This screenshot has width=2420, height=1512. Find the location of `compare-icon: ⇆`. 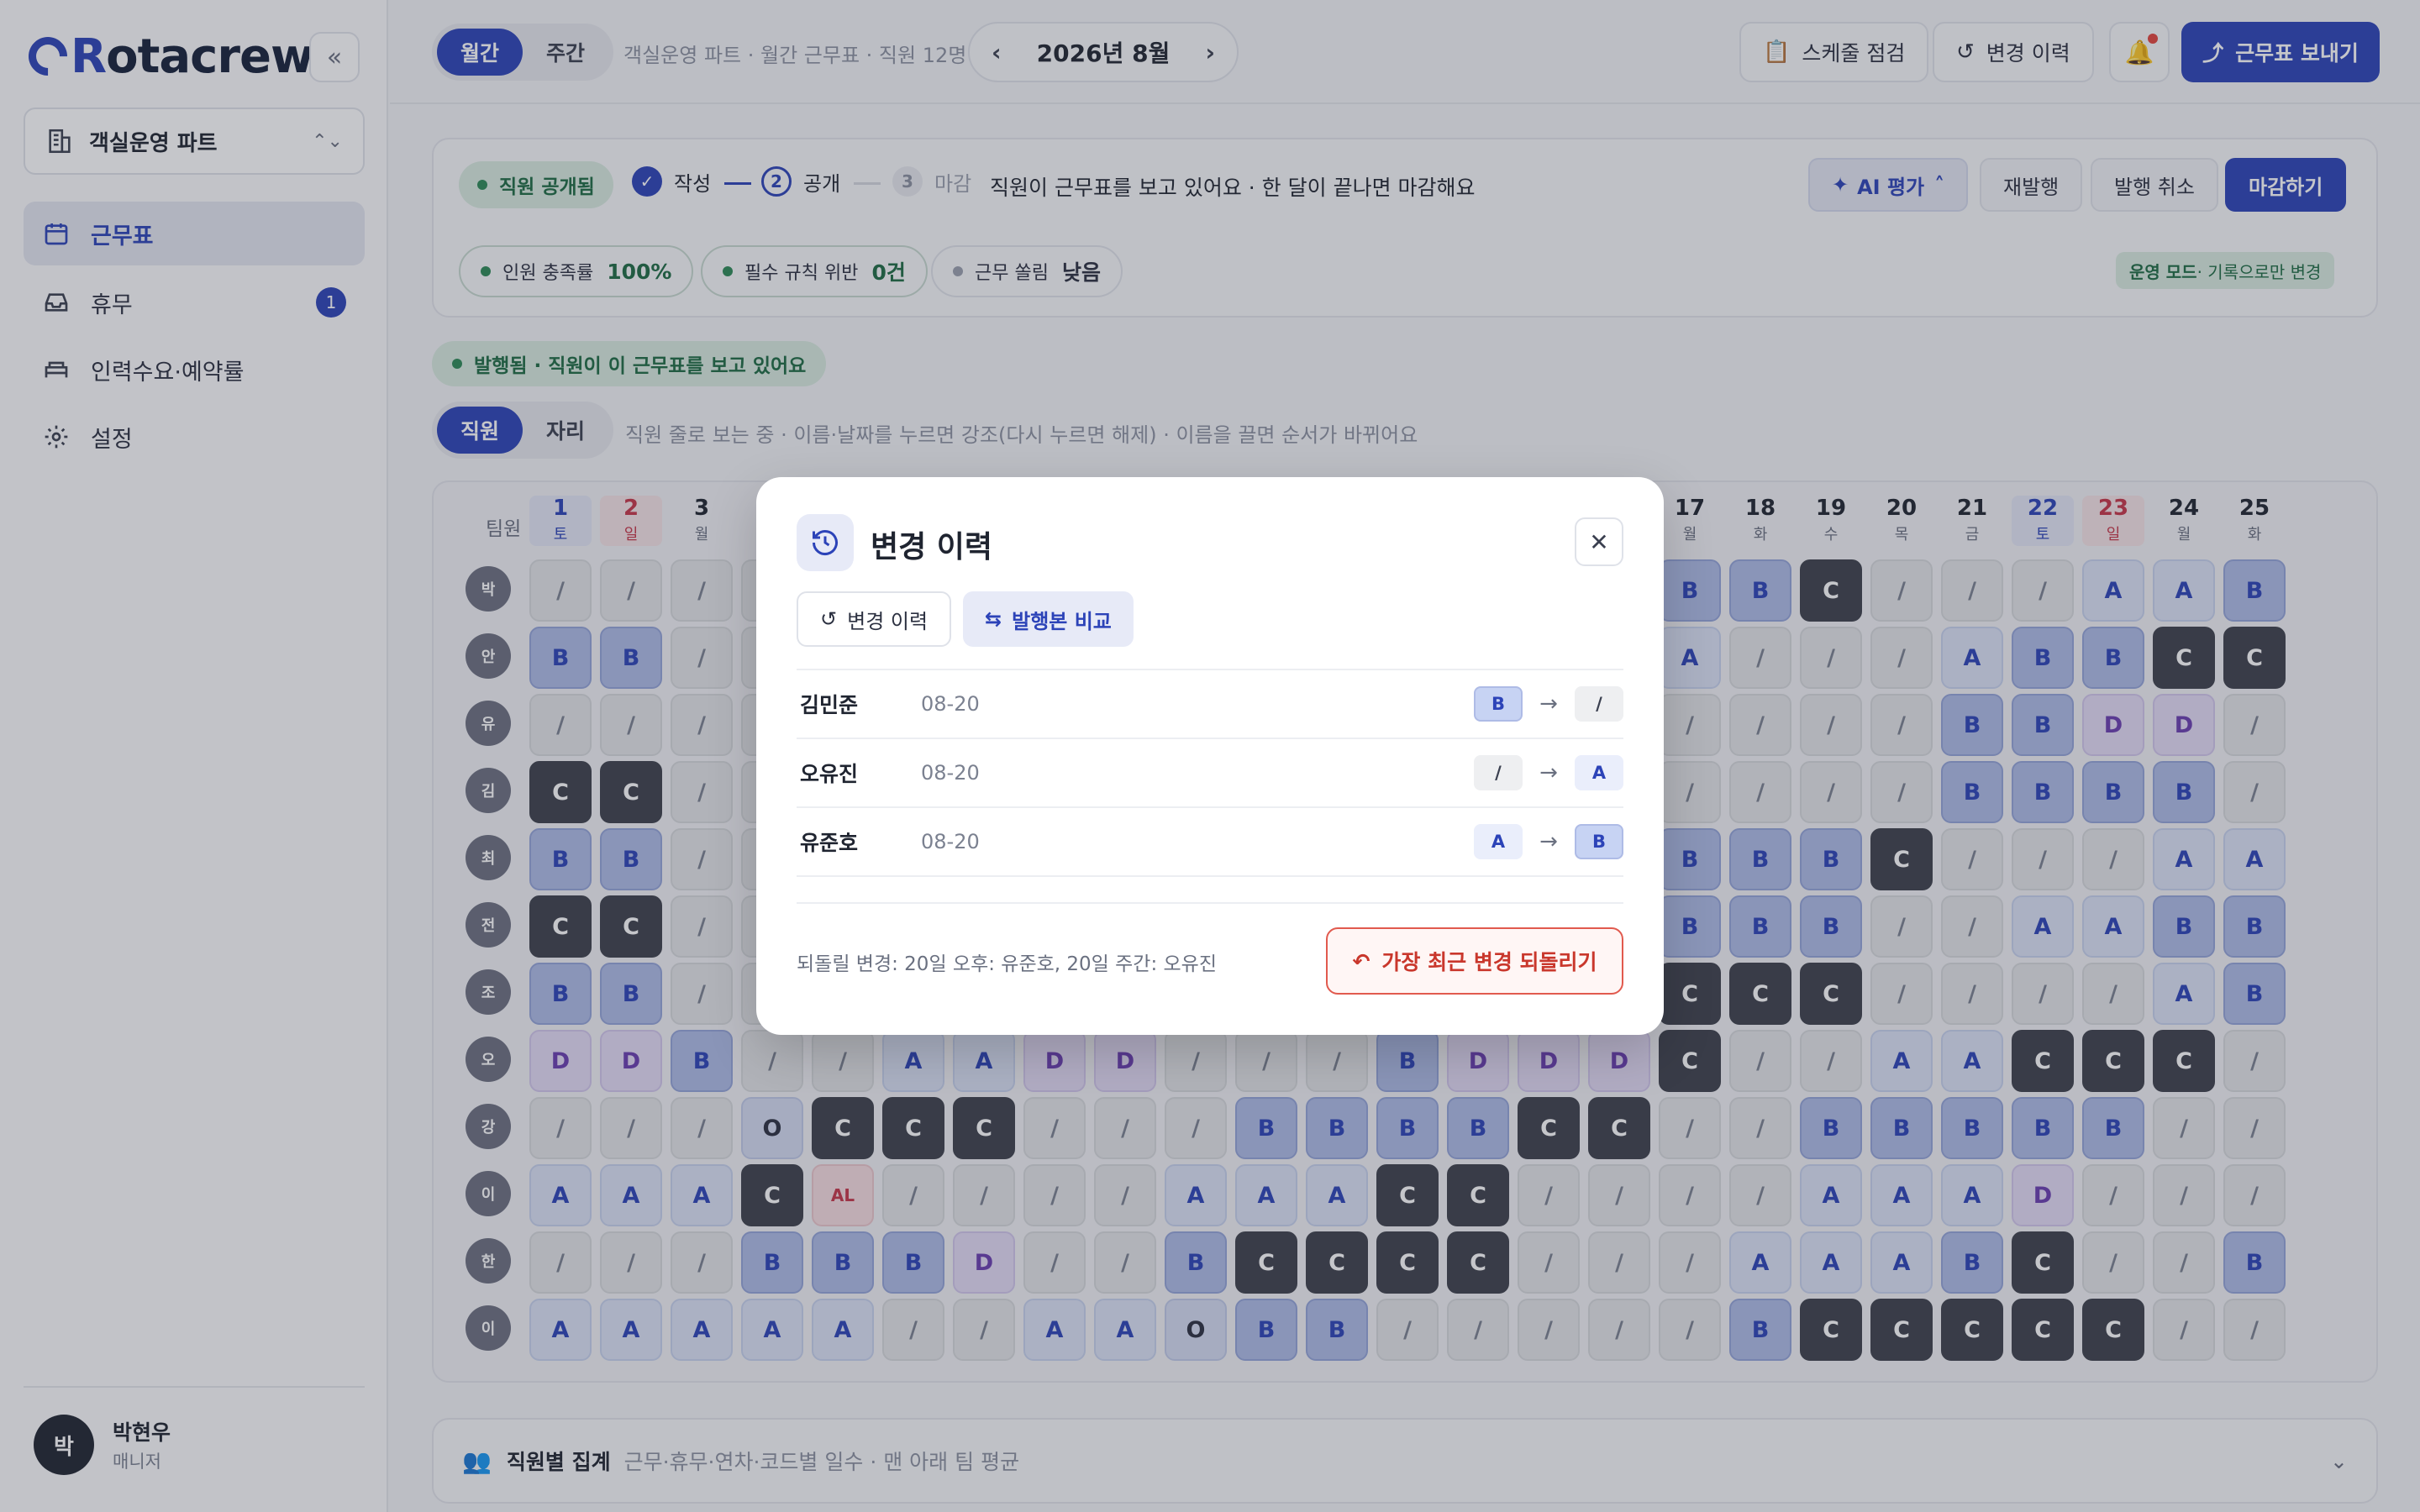

compare-icon: ⇆ is located at coordinates (993, 619).